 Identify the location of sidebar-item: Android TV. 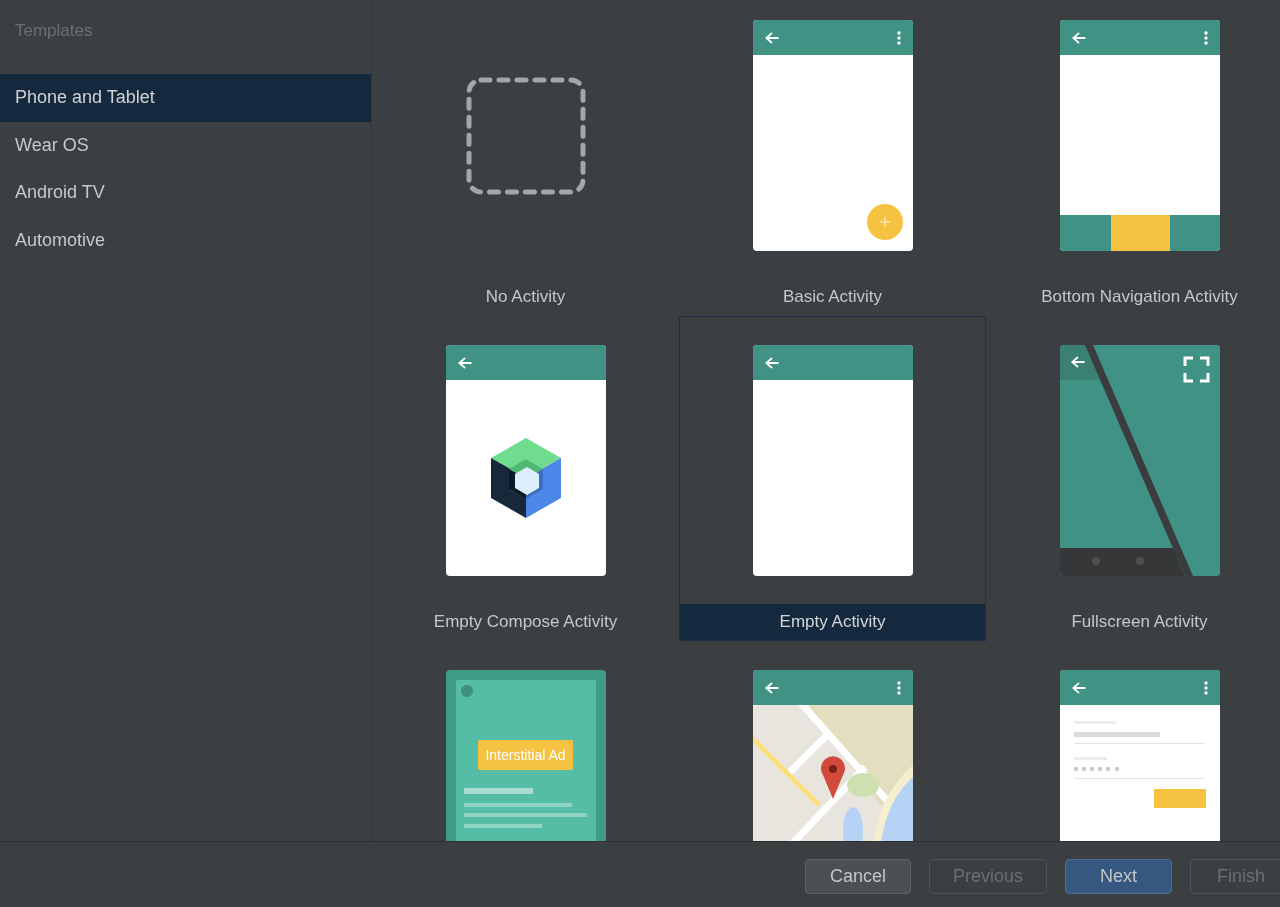
(185, 193).